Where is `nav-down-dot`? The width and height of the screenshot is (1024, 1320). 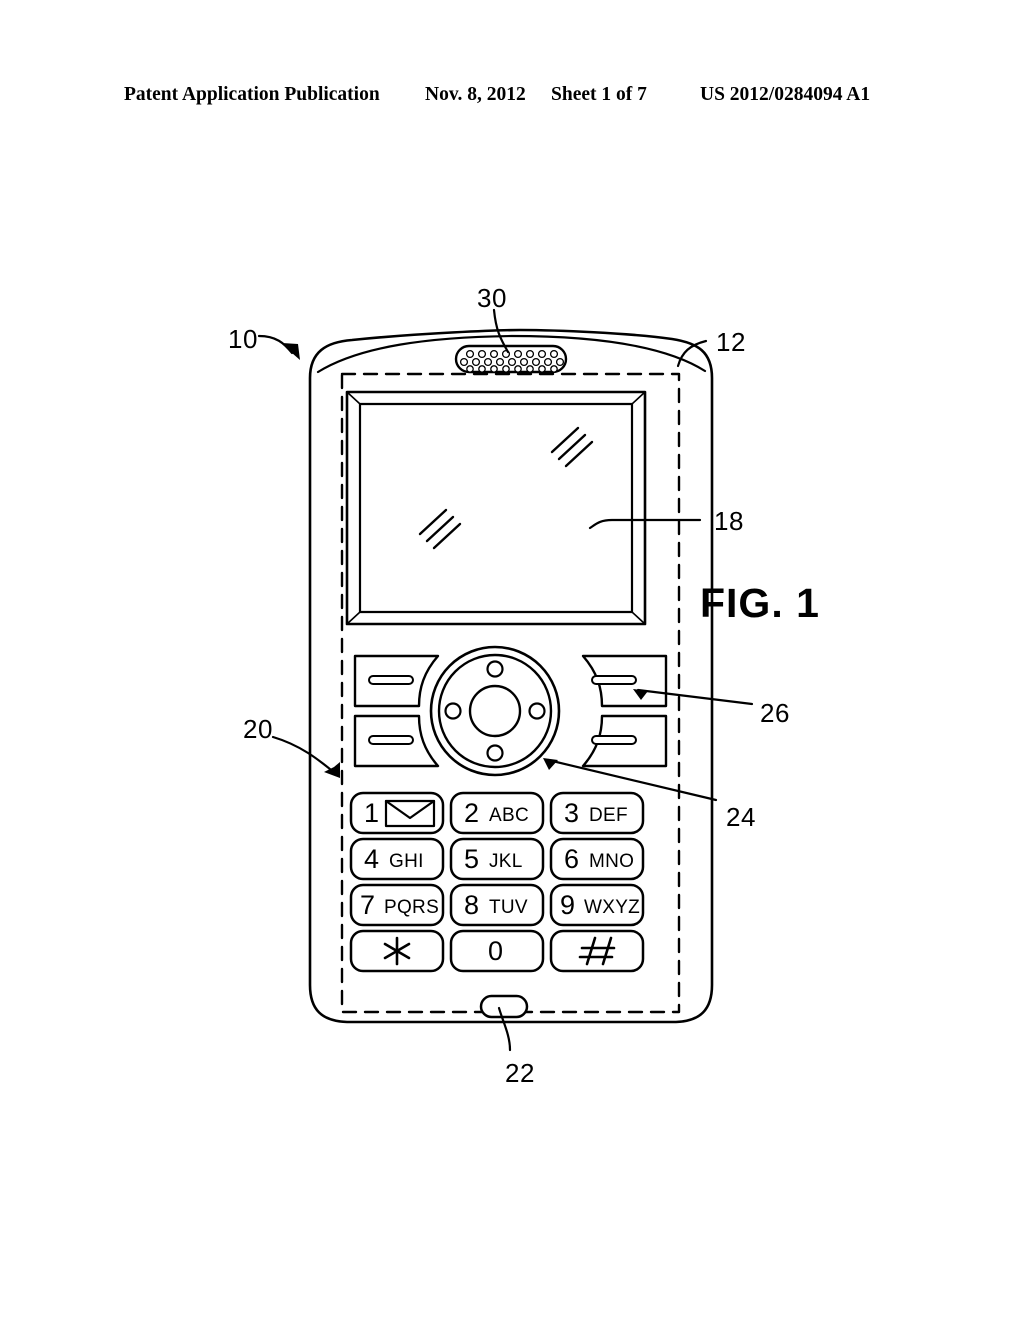
nav-down-dot is located at coordinates (495, 753).